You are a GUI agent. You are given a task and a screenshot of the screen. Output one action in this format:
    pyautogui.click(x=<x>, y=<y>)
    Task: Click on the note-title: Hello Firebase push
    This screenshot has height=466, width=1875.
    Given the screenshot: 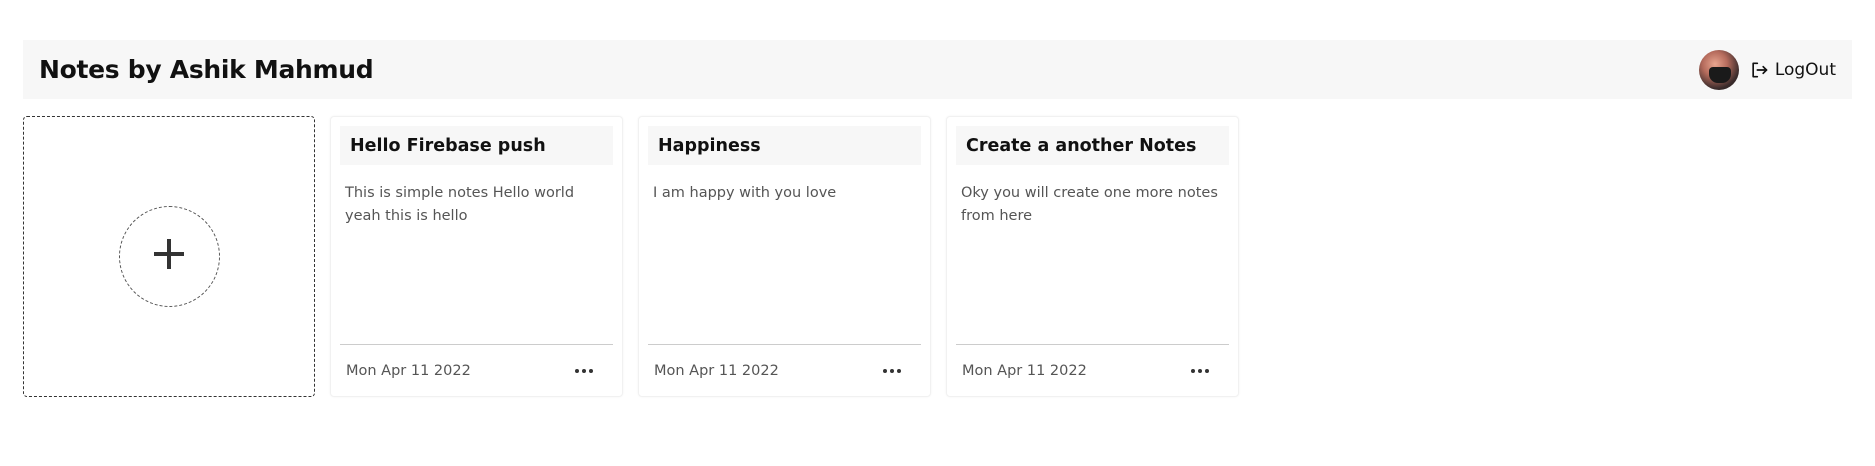 What is the action you would take?
    pyautogui.click(x=476, y=145)
    